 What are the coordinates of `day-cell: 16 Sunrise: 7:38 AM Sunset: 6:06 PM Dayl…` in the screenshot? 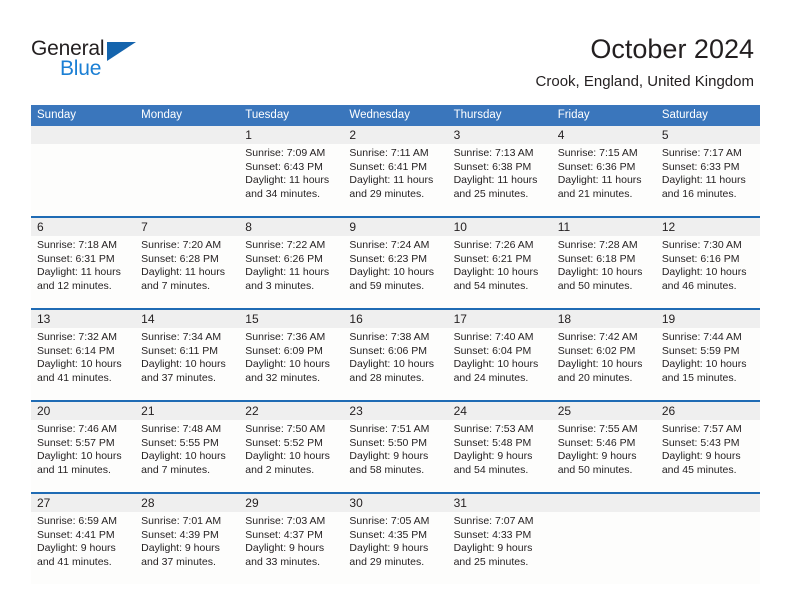 It's located at (395, 355).